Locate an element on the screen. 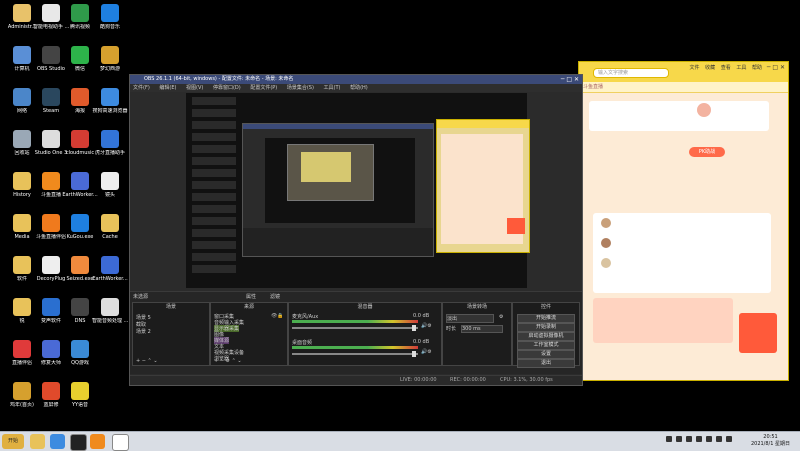  scene-item: 场景 2 is located at coordinates (143, 331).